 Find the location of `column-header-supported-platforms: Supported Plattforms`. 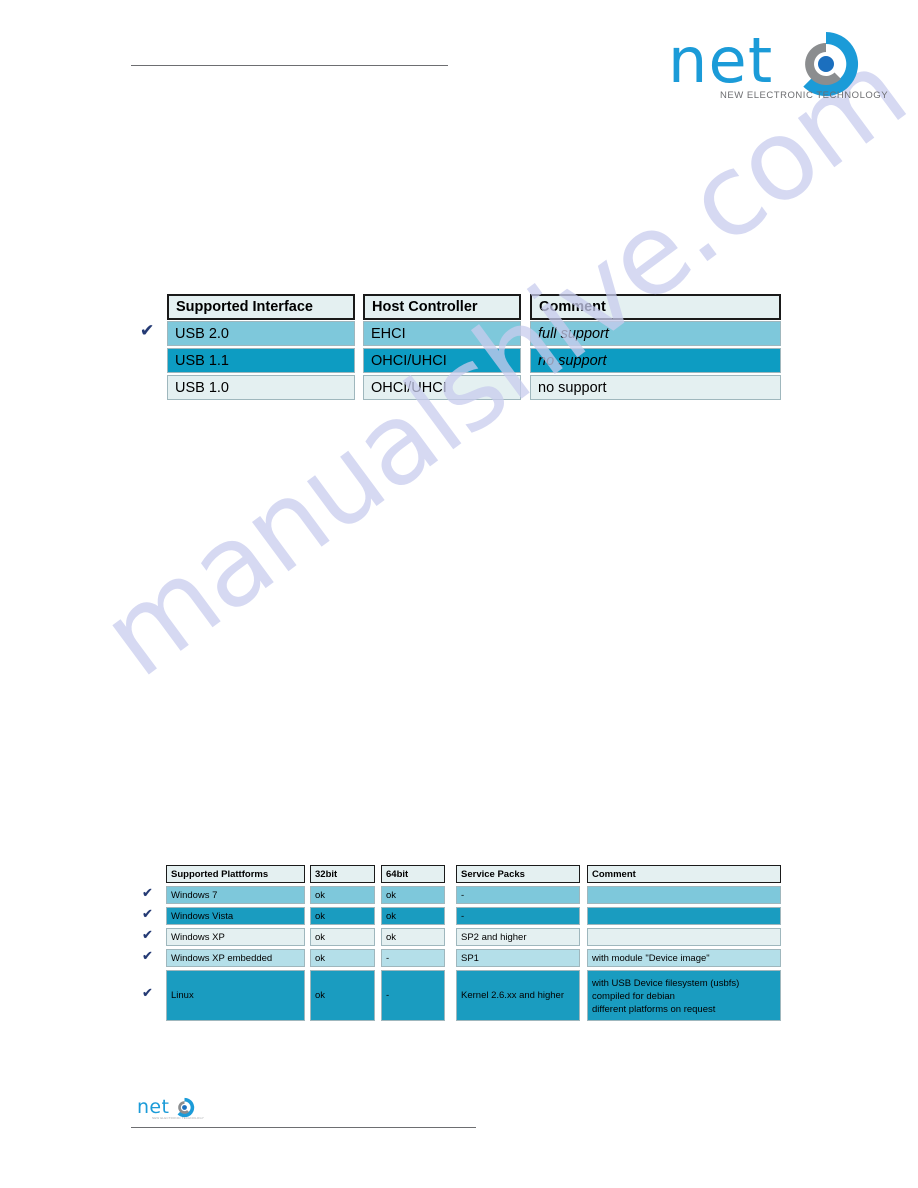

column-header-supported-platforms: Supported Plattforms is located at coordinates (235, 874).